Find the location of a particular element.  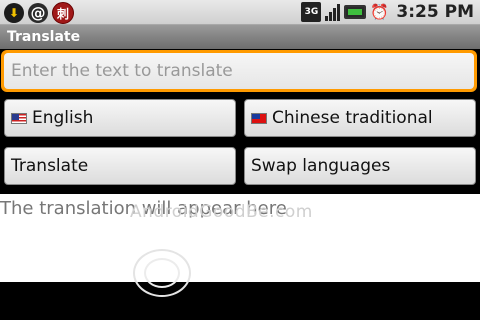

3g-icon: 3G is located at coordinates (311, 12).